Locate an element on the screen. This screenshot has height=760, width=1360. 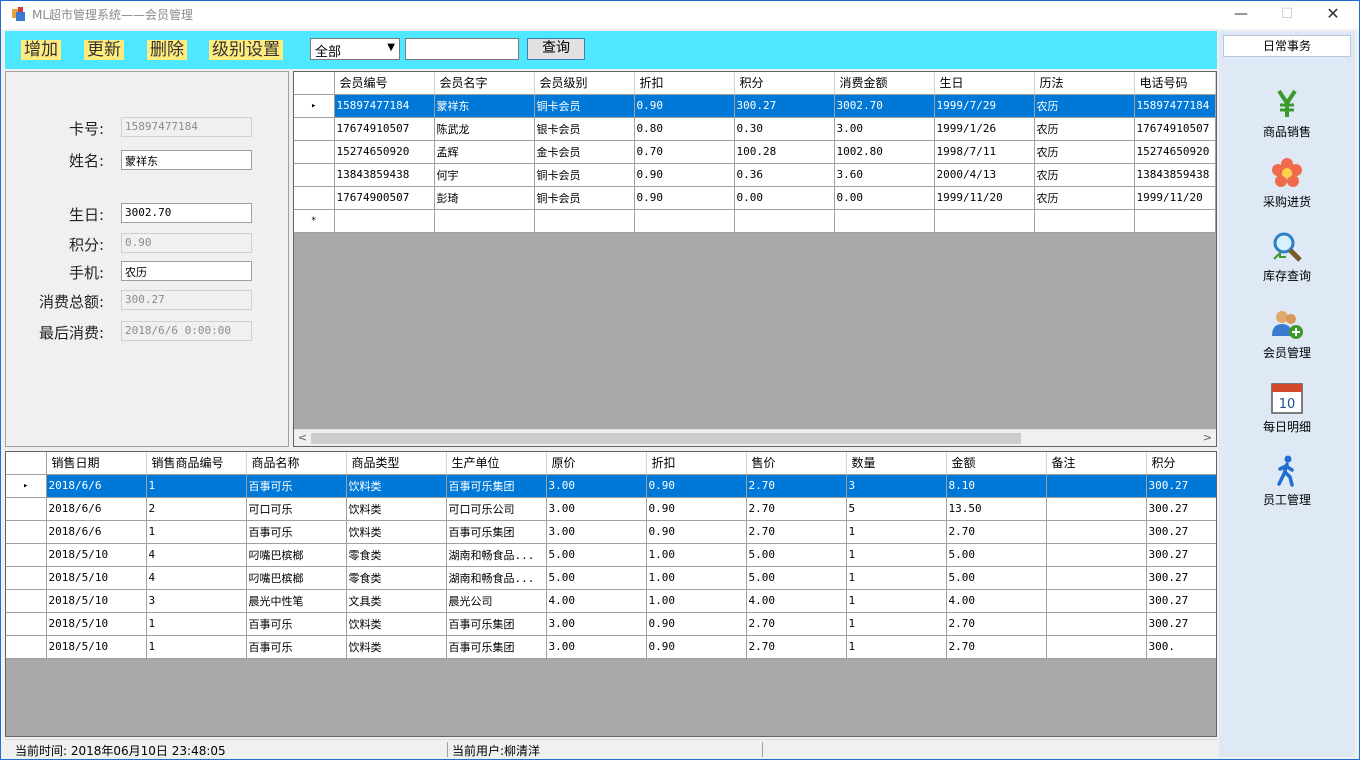
members-cell: 300.27 is located at coordinates (784, 106).